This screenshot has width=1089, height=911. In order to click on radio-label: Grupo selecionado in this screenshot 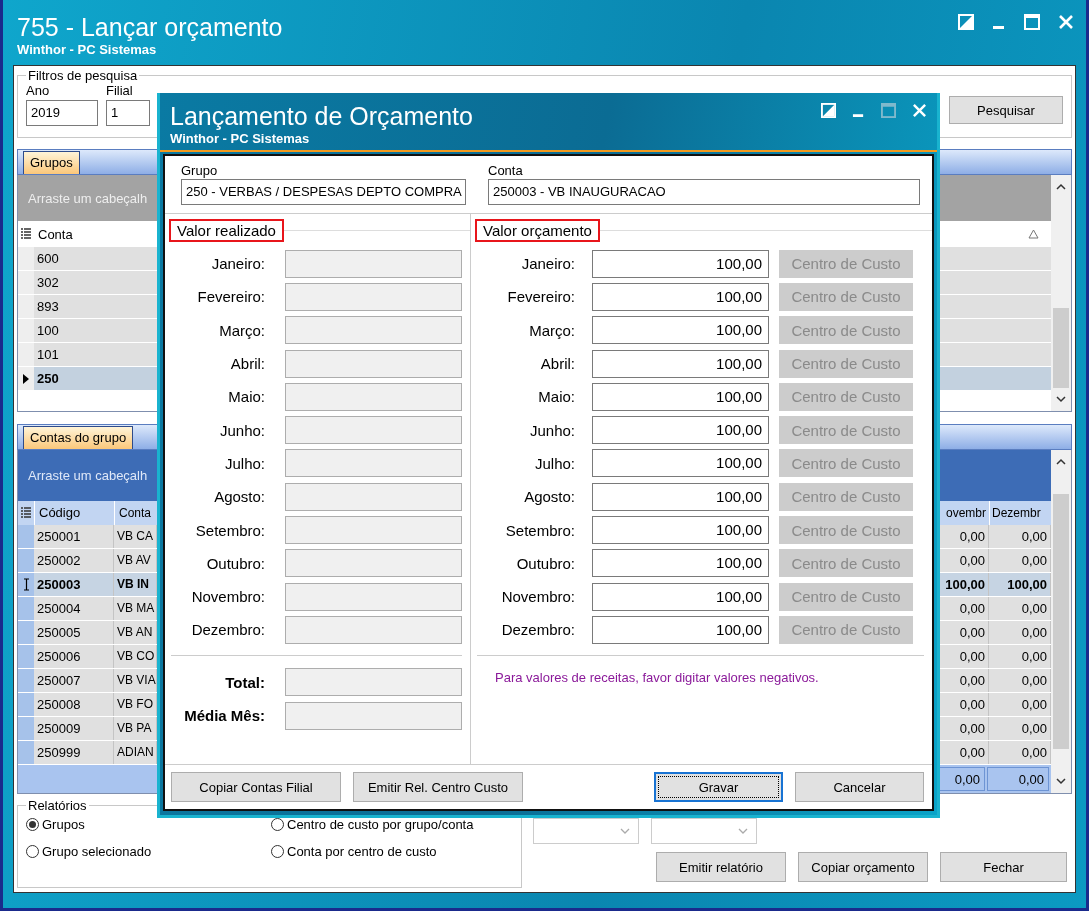, I will do `click(97, 851)`.